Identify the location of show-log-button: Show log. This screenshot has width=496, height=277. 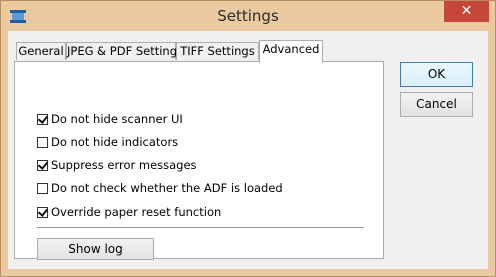
(95, 249).